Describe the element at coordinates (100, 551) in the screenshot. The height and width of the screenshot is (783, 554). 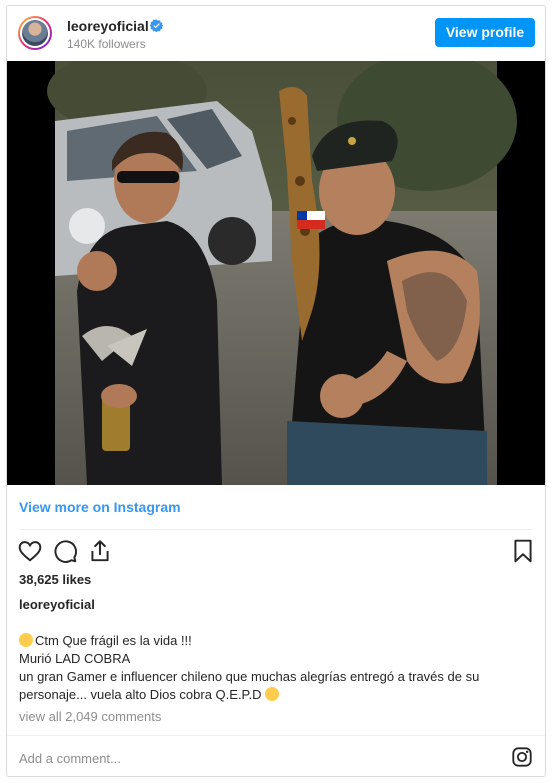
I see `share-icon` at that location.